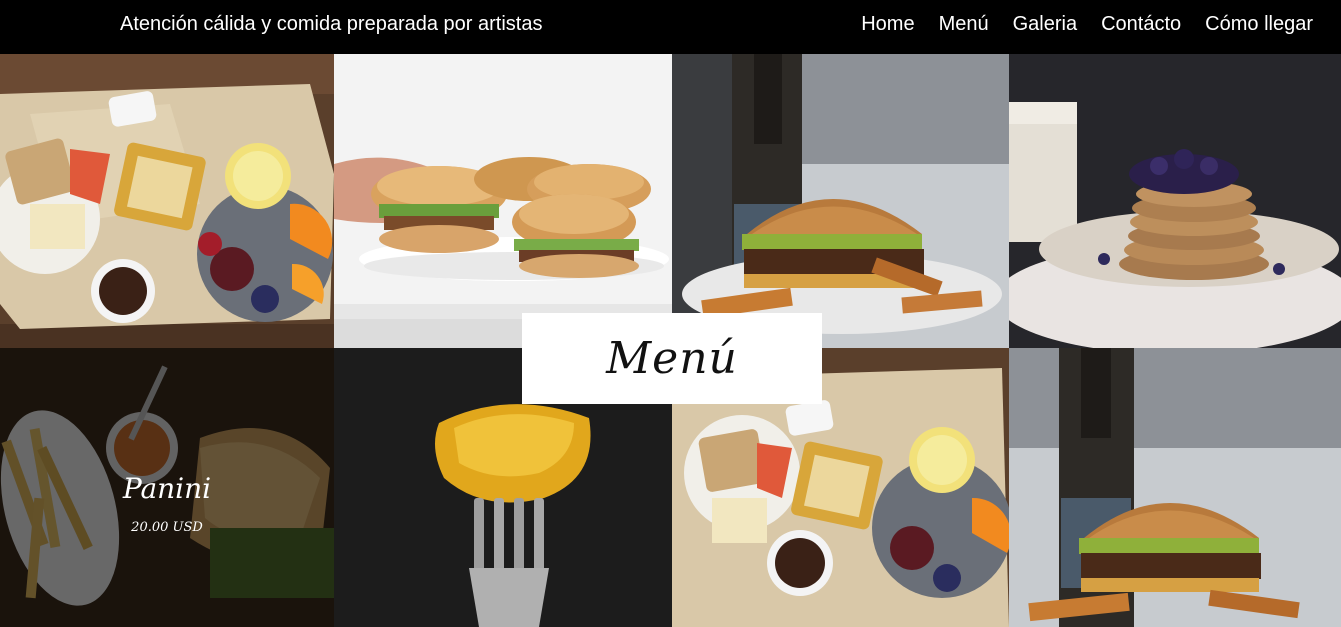 This screenshot has height=627, width=1341. I want to click on gallery-photo-burger-beer, so click(840, 201).